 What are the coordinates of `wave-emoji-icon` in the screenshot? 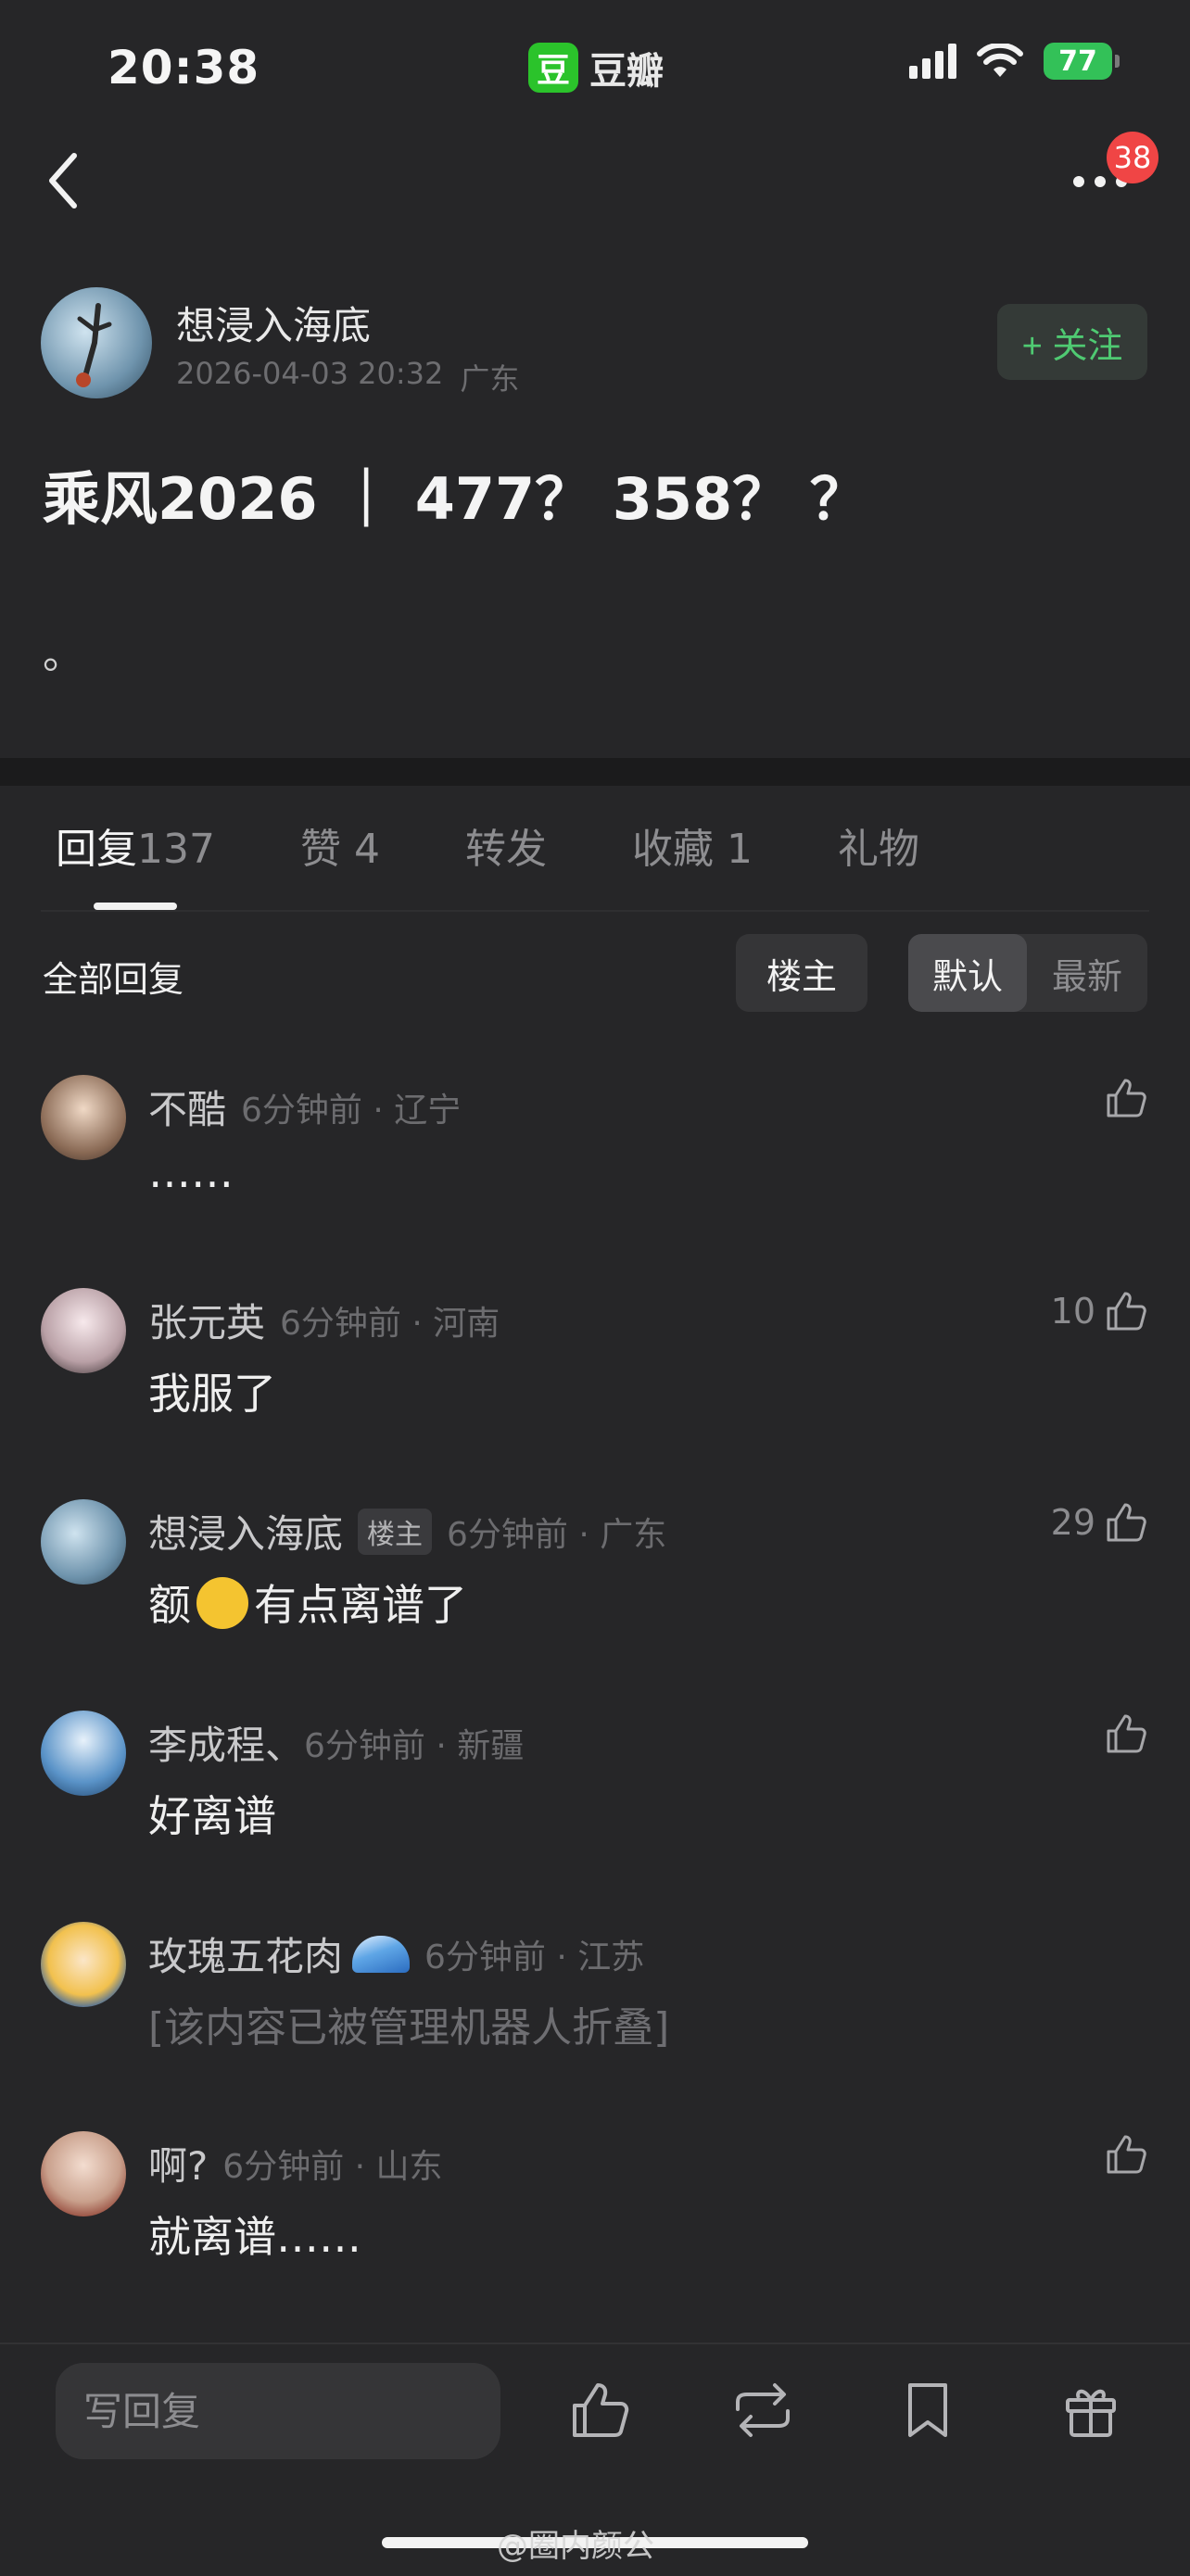 It's located at (381, 1954).